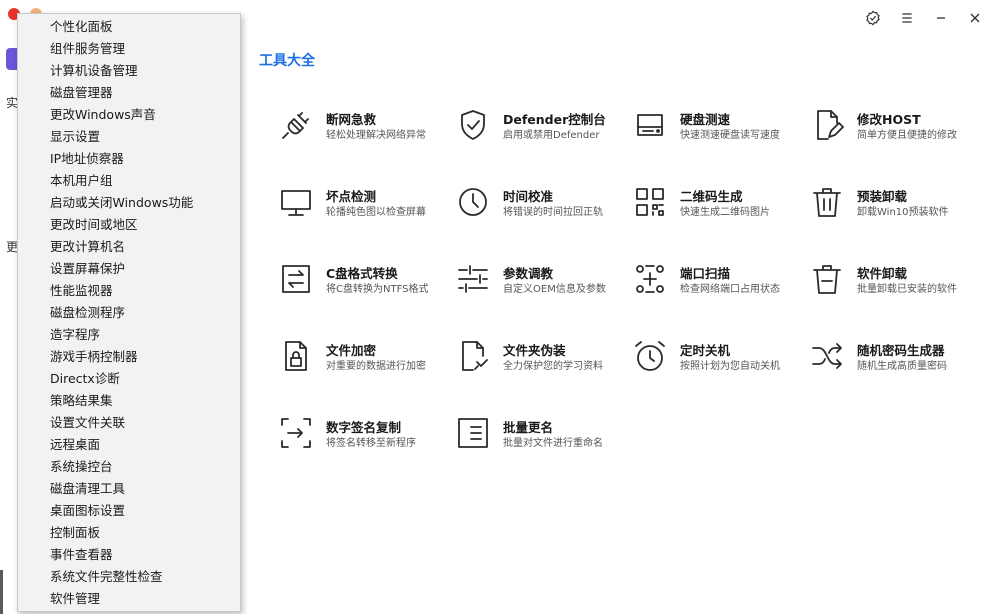 This screenshot has width=999, height=614. What do you see at coordinates (129, 247) in the screenshot?
I see `menu-item: 更改计算机名` at bounding box center [129, 247].